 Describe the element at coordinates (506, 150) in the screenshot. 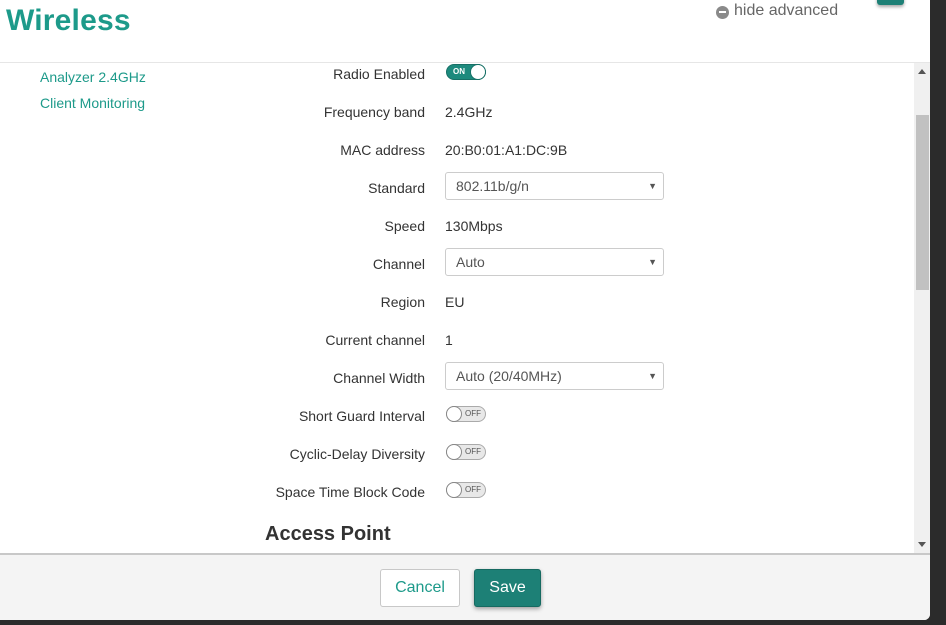

I see `mac-address-value: 20:B0:01:A1:DC:9B` at that location.